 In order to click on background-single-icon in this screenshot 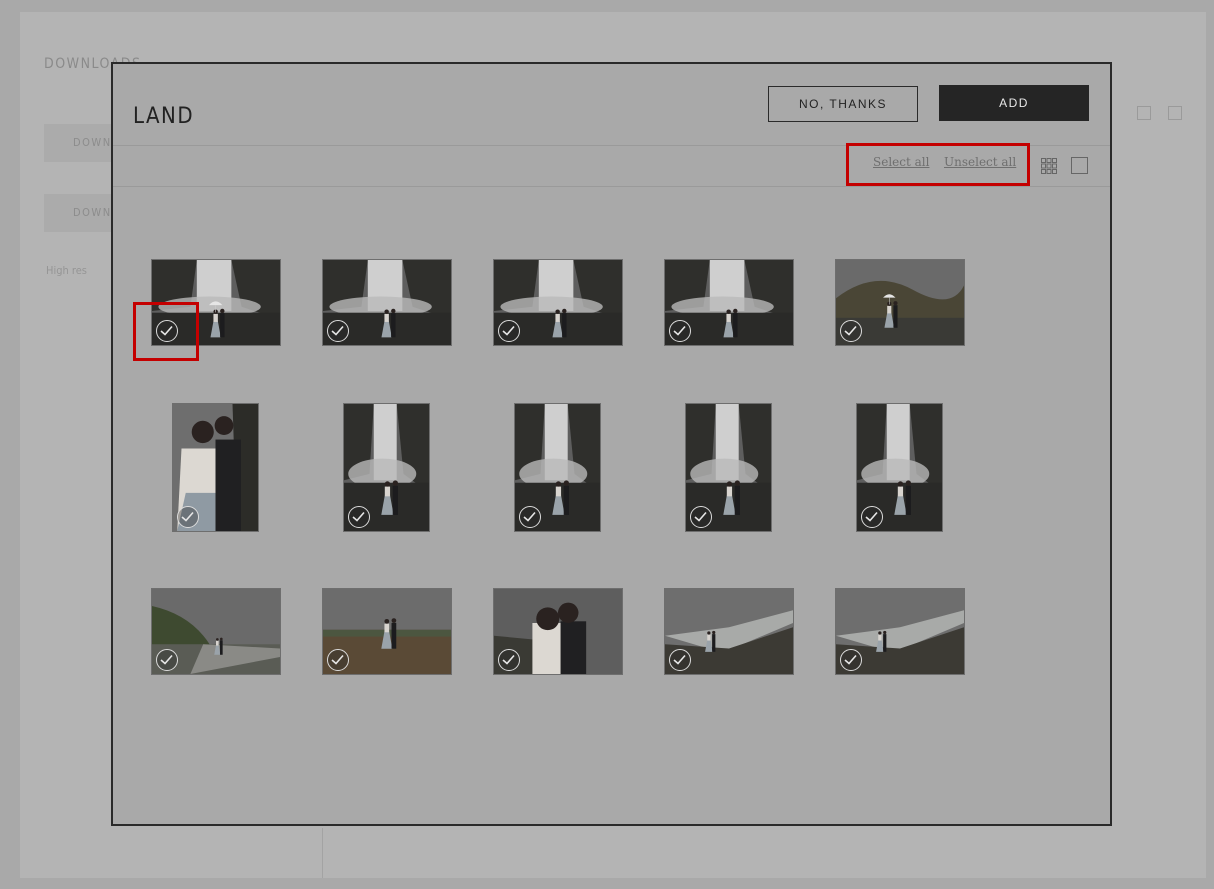, I will do `click(1175, 113)`.